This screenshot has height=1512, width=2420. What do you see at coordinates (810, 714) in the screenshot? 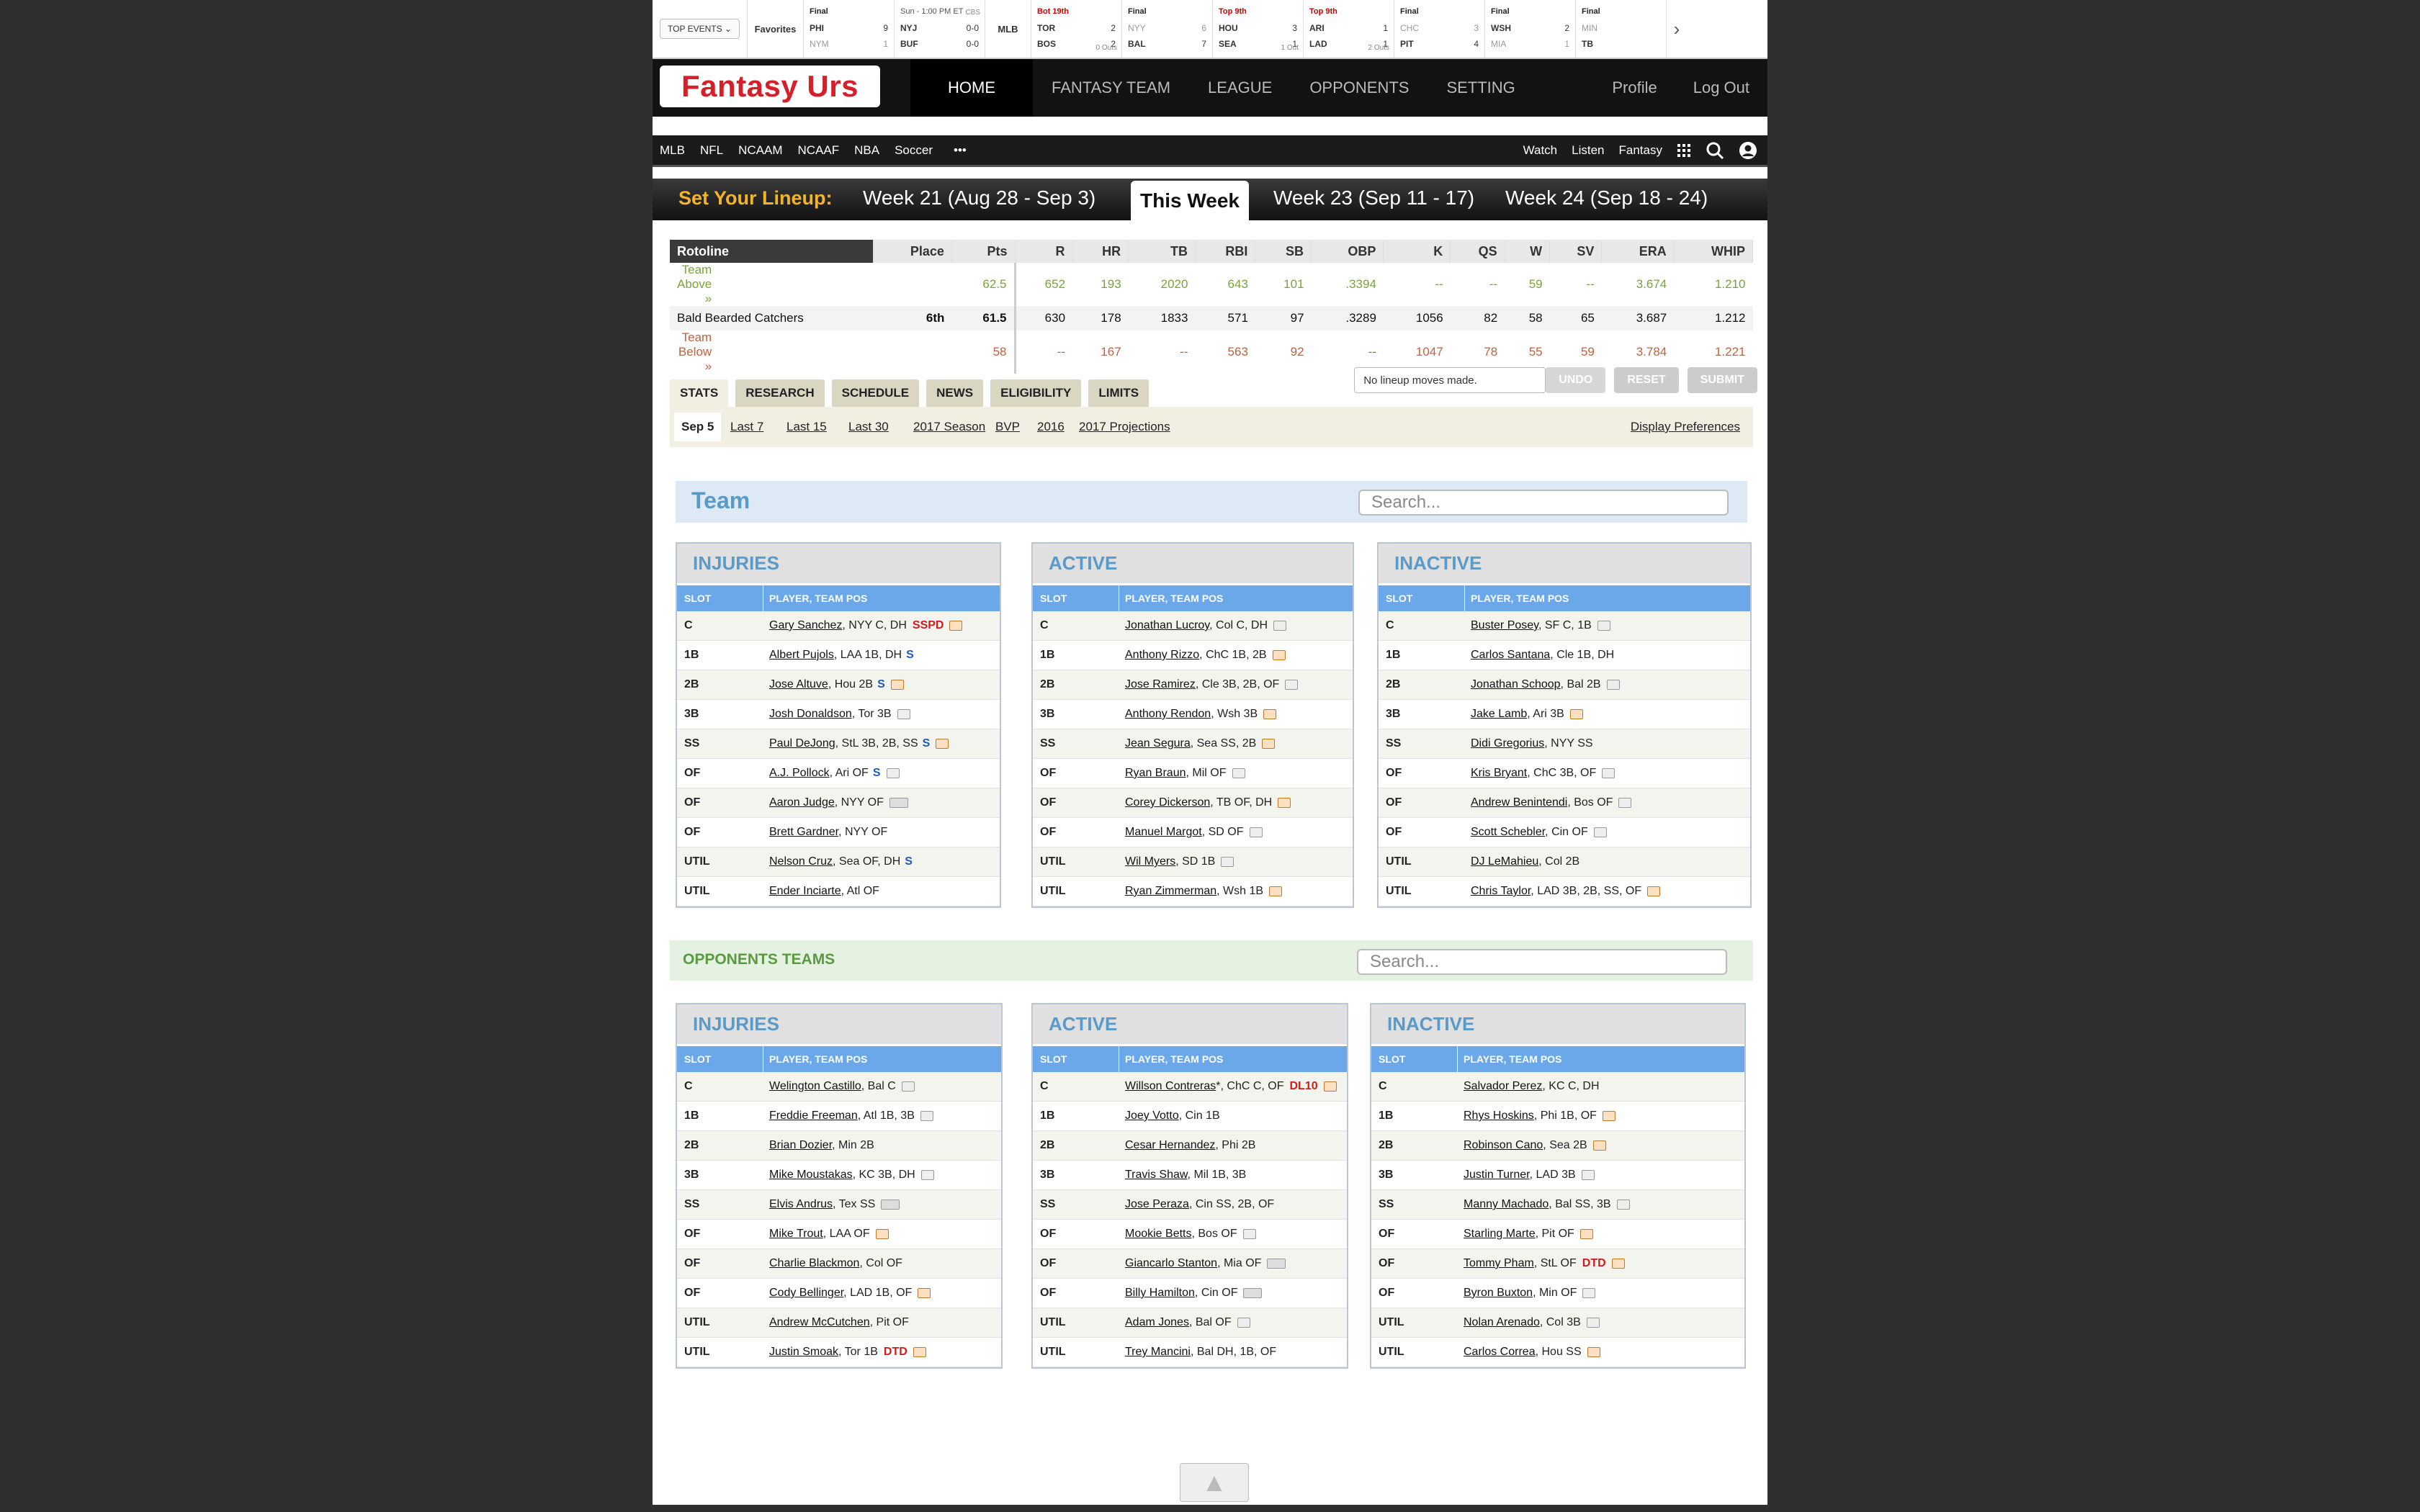
I see `player-name-link: Josh Donaldson` at bounding box center [810, 714].